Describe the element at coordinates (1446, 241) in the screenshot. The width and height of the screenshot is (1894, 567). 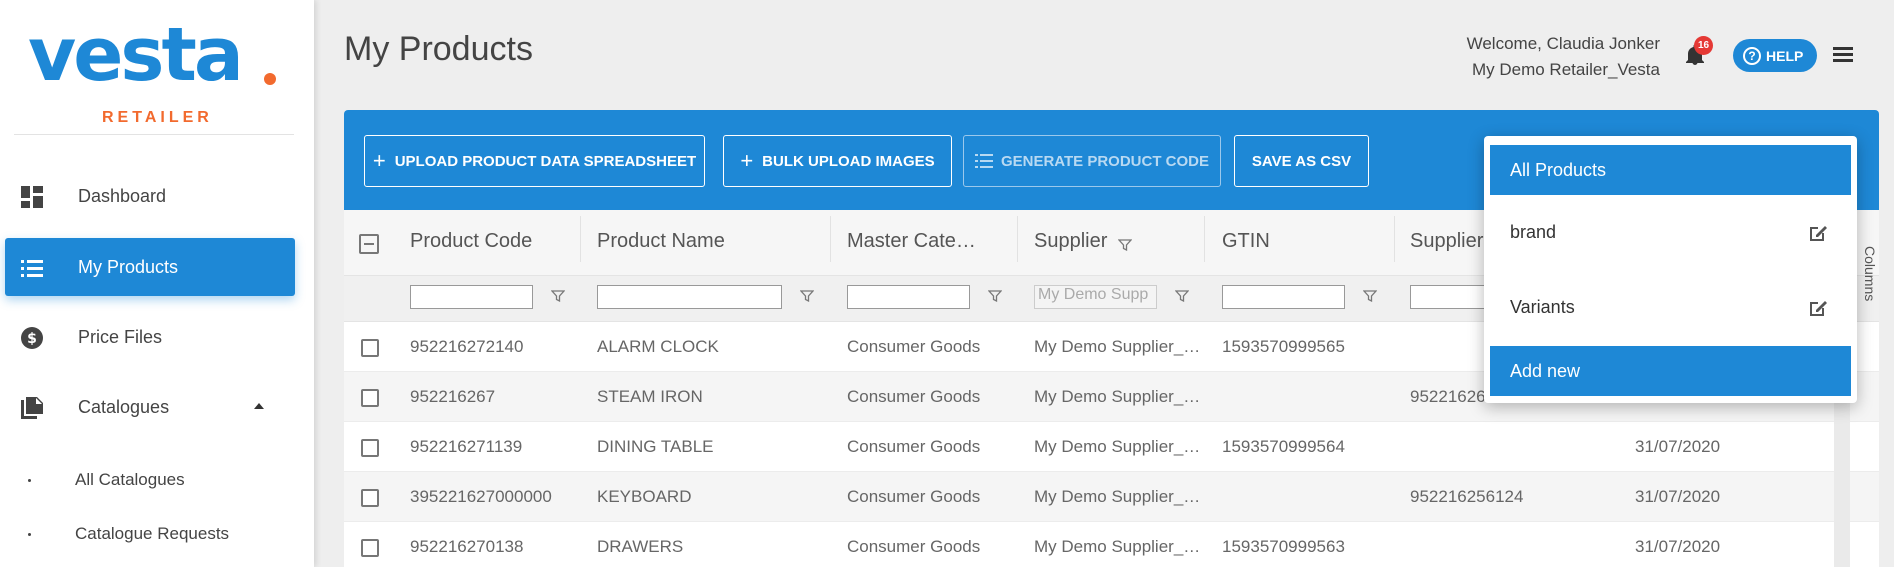
I see `column-header-supplier-code: Supplier` at that location.